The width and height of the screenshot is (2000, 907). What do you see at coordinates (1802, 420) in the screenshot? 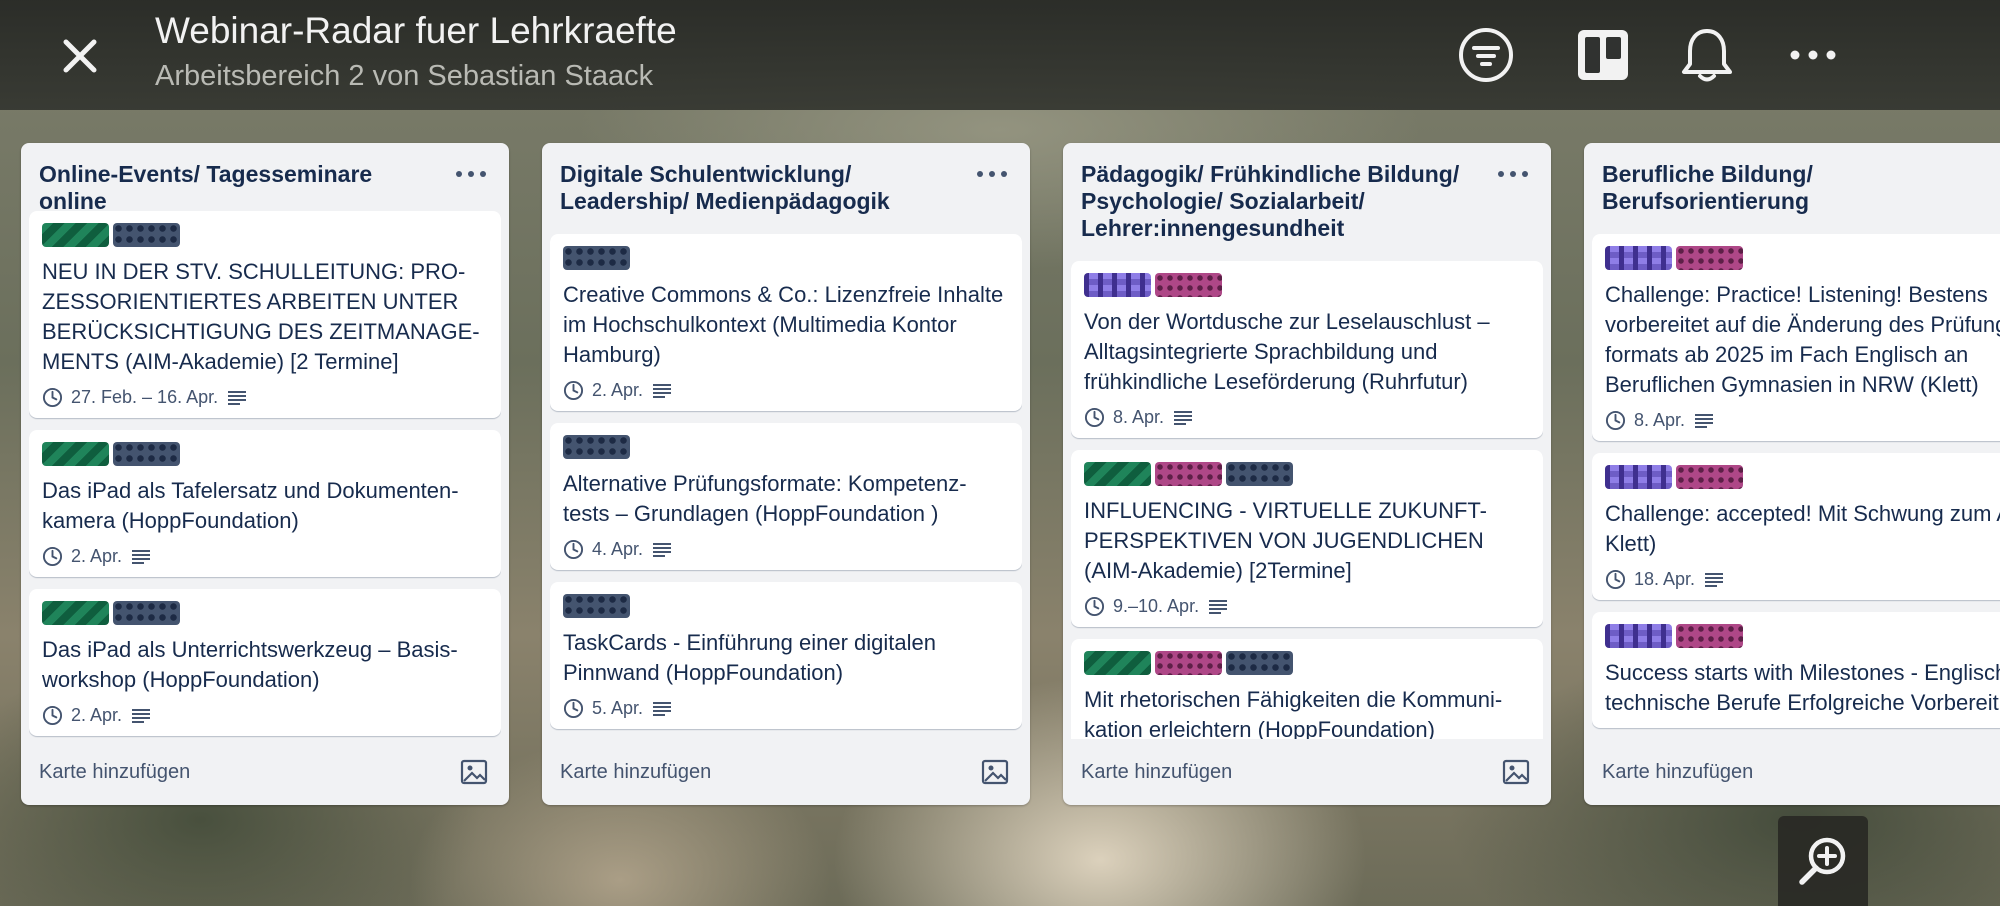
I see `card-meta: 8. Apr.` at bounding box center [1802, 420].